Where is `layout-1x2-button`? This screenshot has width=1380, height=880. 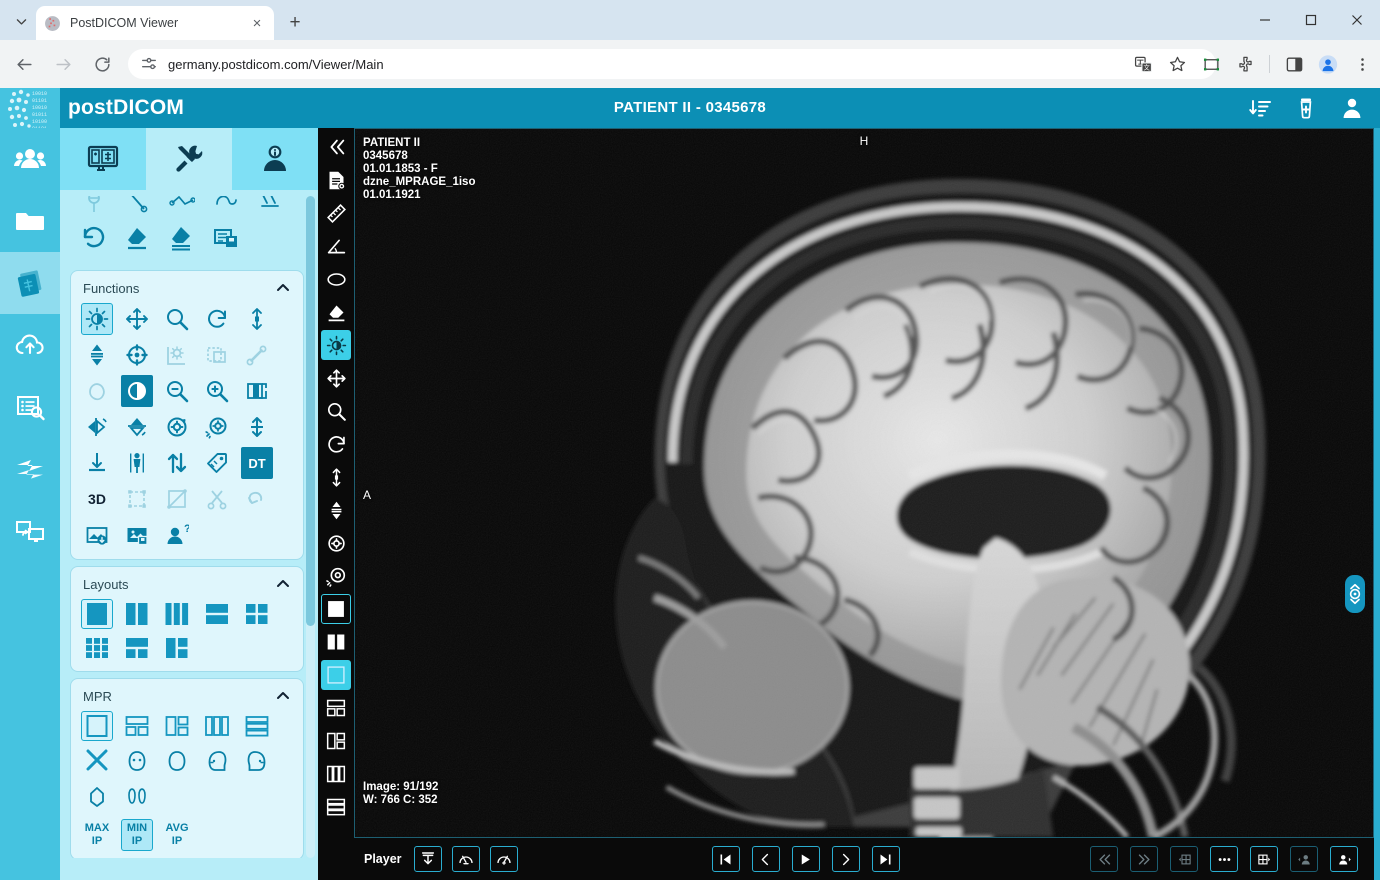
layout-1x2-button is located at coordinates (137, 614).